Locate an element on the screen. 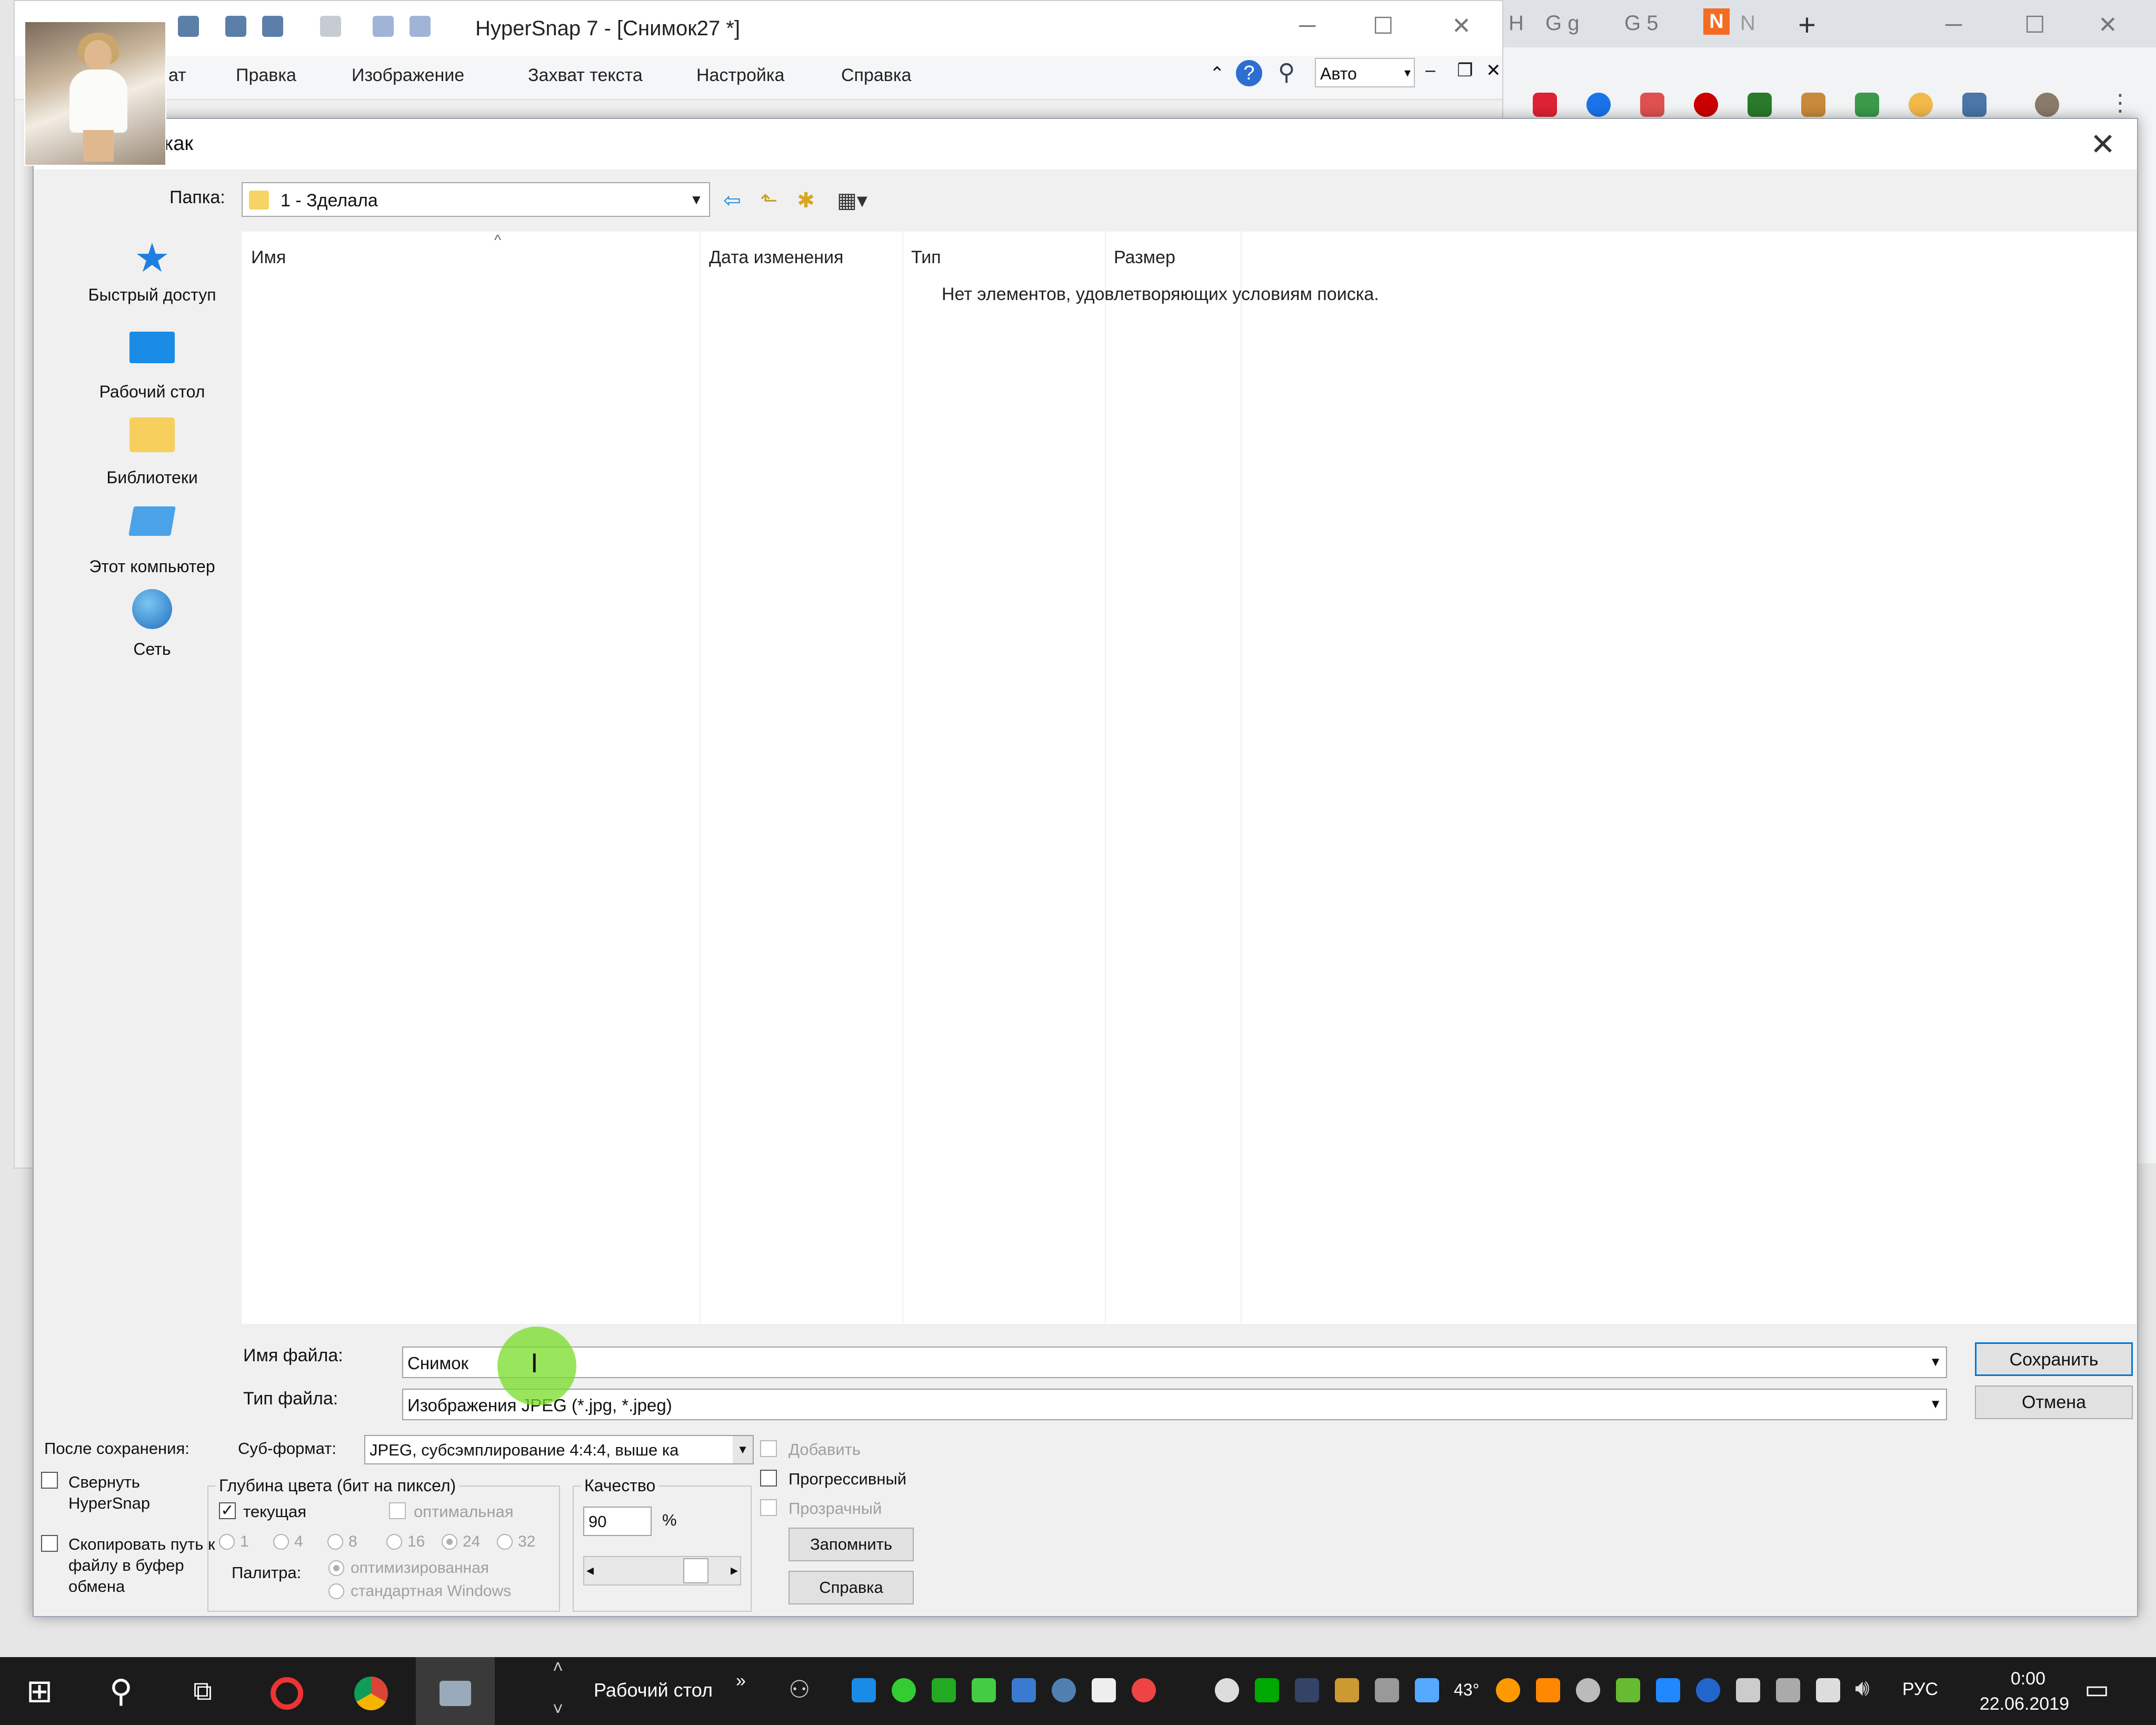 The height and width of the screenshot is (1725, 2156). back-icon: ⇦ is located at coordinates (732, 200).